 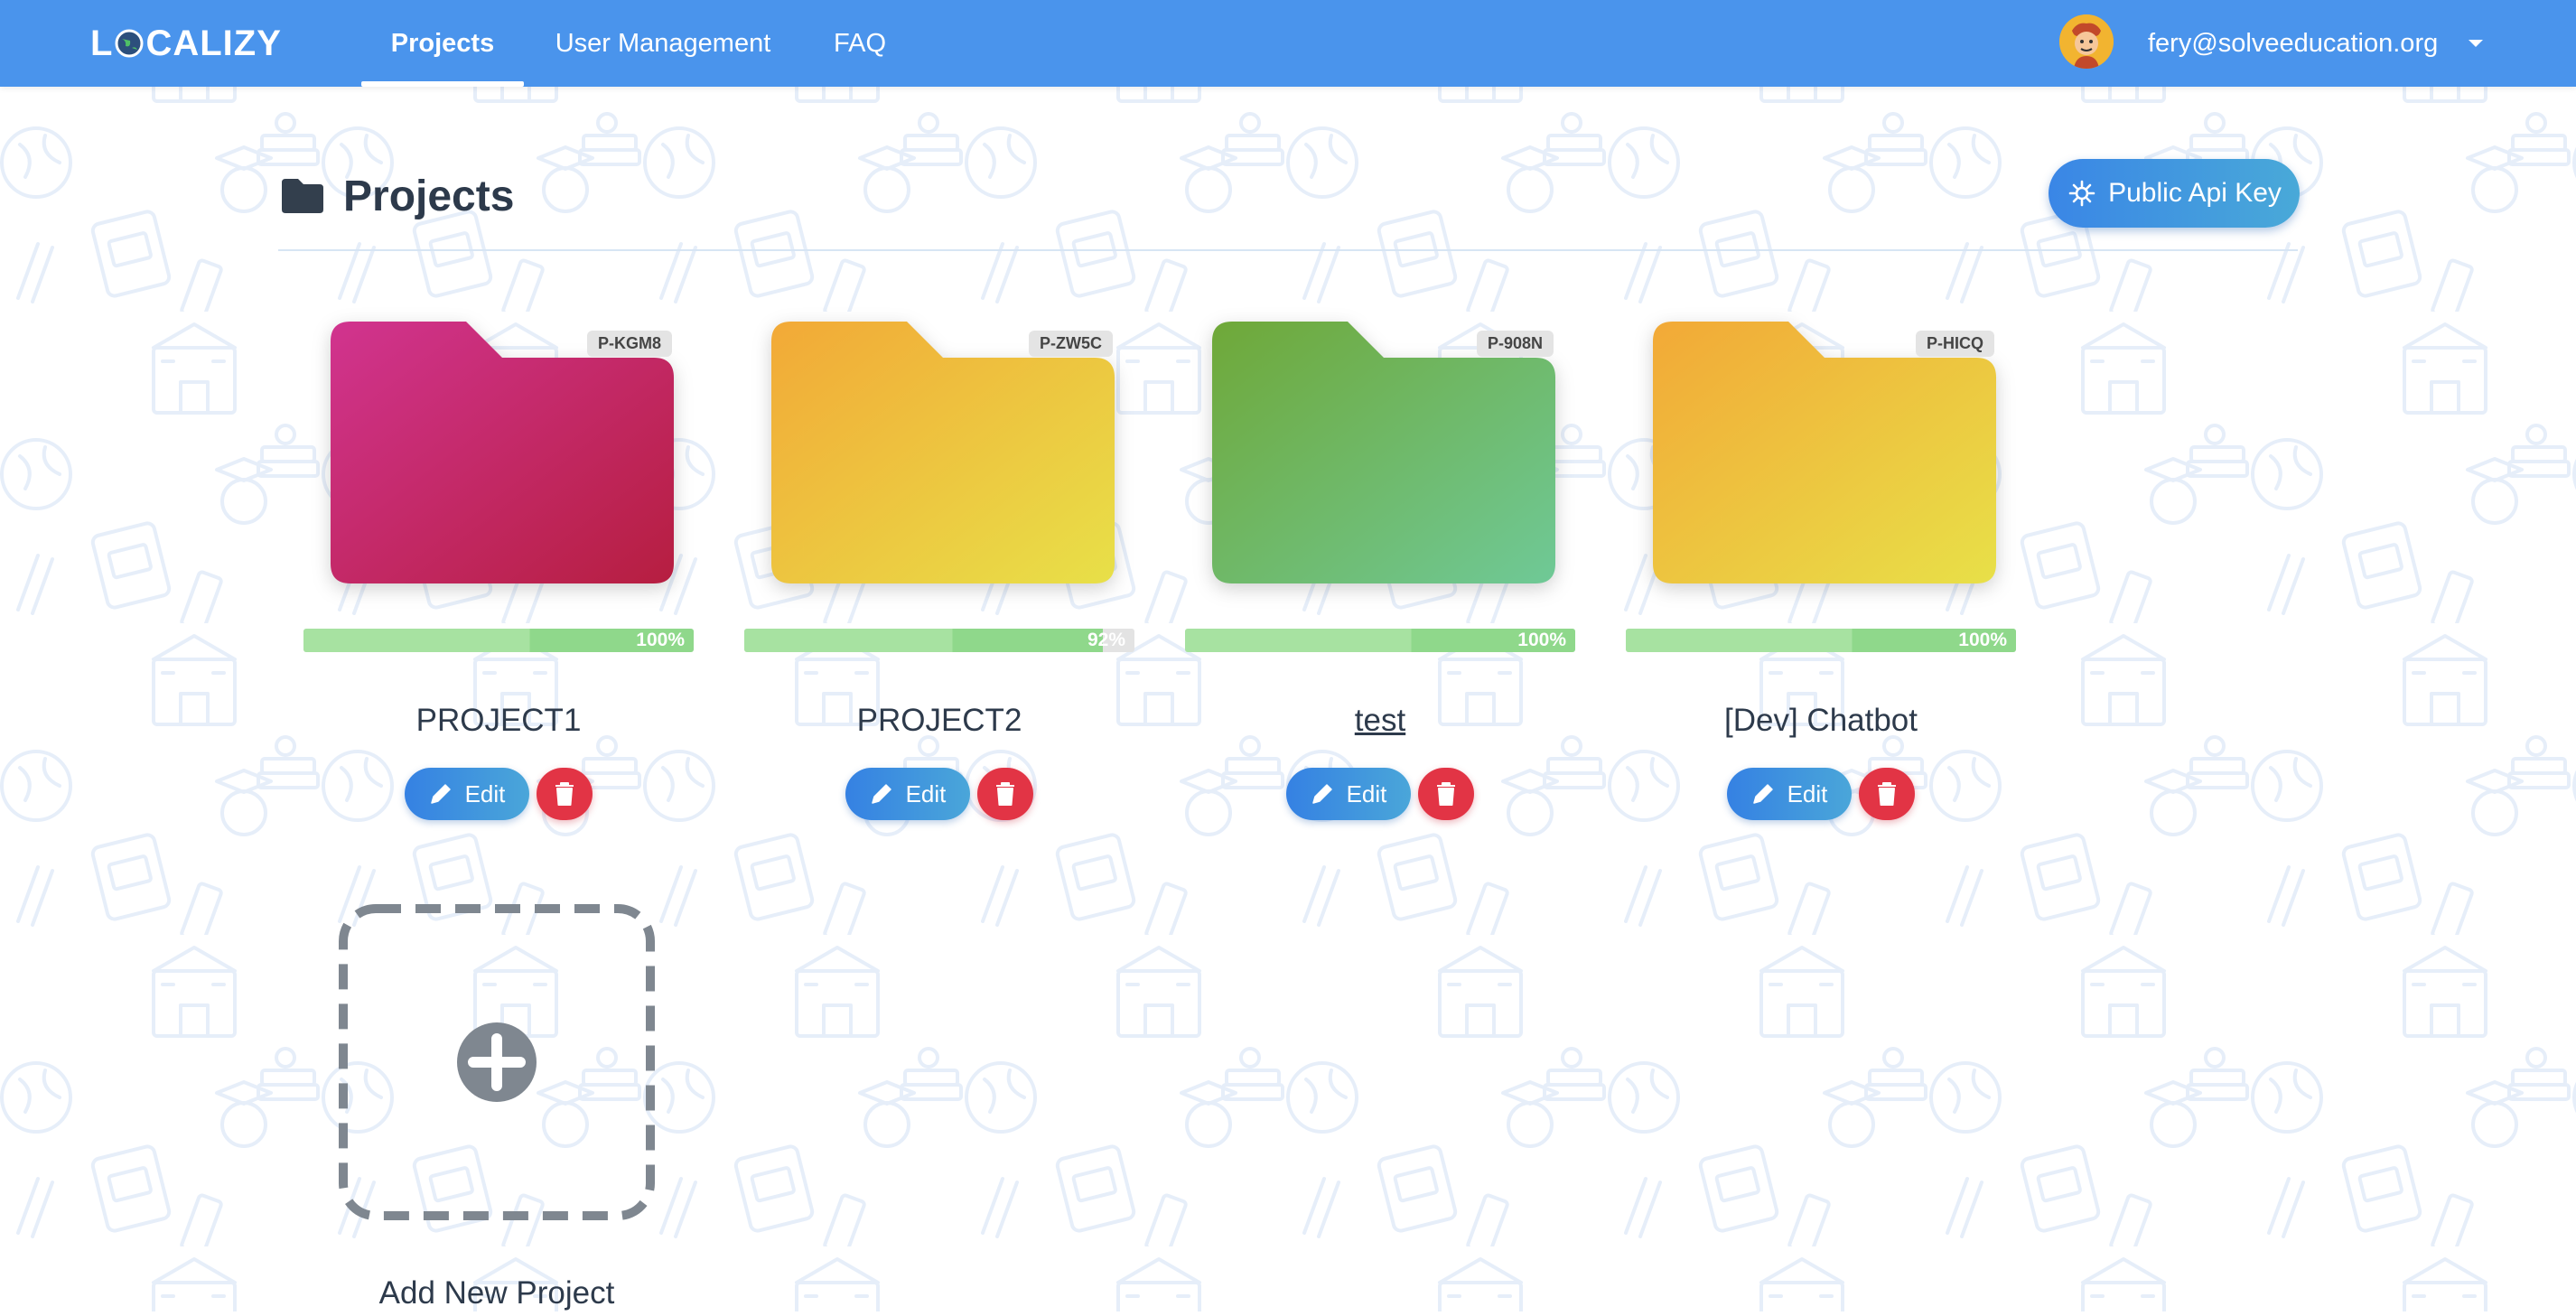 I want to click on project-name: test, so click(x=1380, y=721).